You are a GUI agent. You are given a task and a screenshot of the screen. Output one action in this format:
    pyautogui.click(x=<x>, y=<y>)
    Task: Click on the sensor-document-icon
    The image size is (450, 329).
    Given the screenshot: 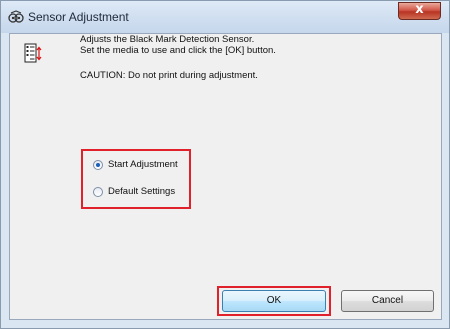 What is the action you would take?
    pyautogui.click(x=33, y=53)
    